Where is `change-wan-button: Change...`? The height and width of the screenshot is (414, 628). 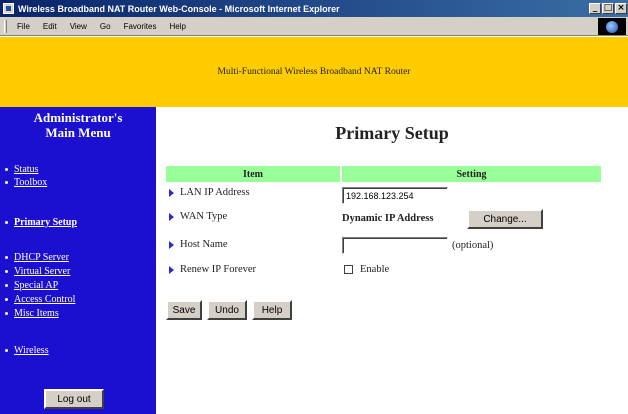 change-wan-button: Change... is located at coordinates (505, 219).